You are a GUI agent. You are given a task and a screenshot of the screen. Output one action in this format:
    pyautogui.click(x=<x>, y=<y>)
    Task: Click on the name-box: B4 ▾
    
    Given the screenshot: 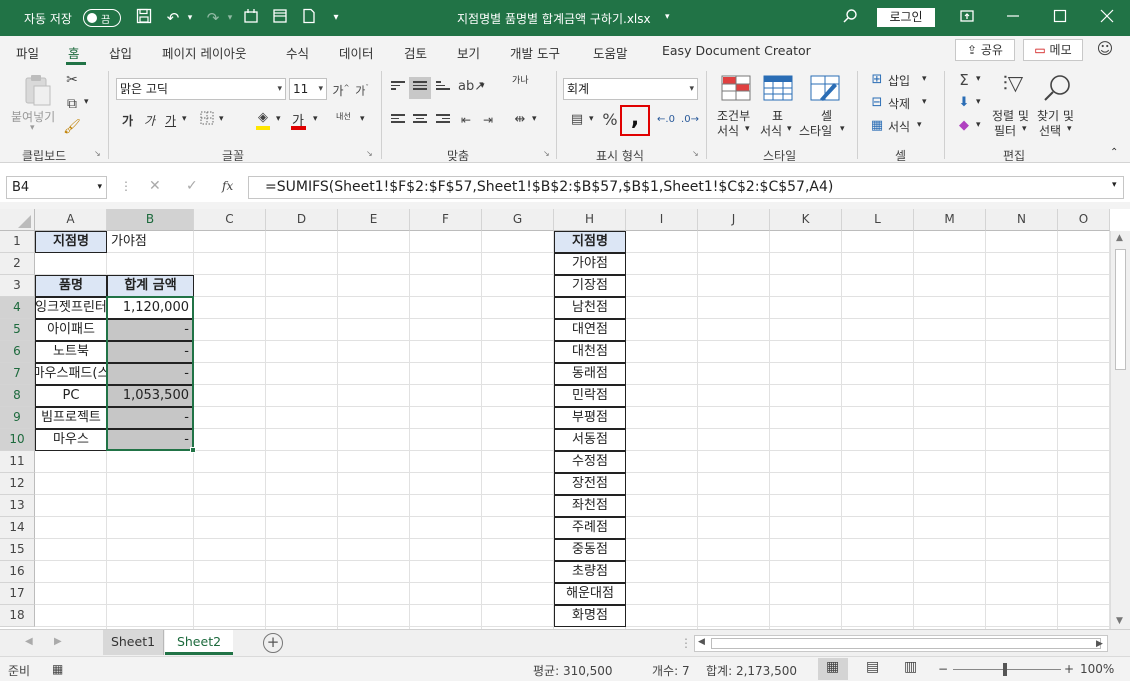 What is the action you would take?
    pyautogui.click(x=56, y=187)
    